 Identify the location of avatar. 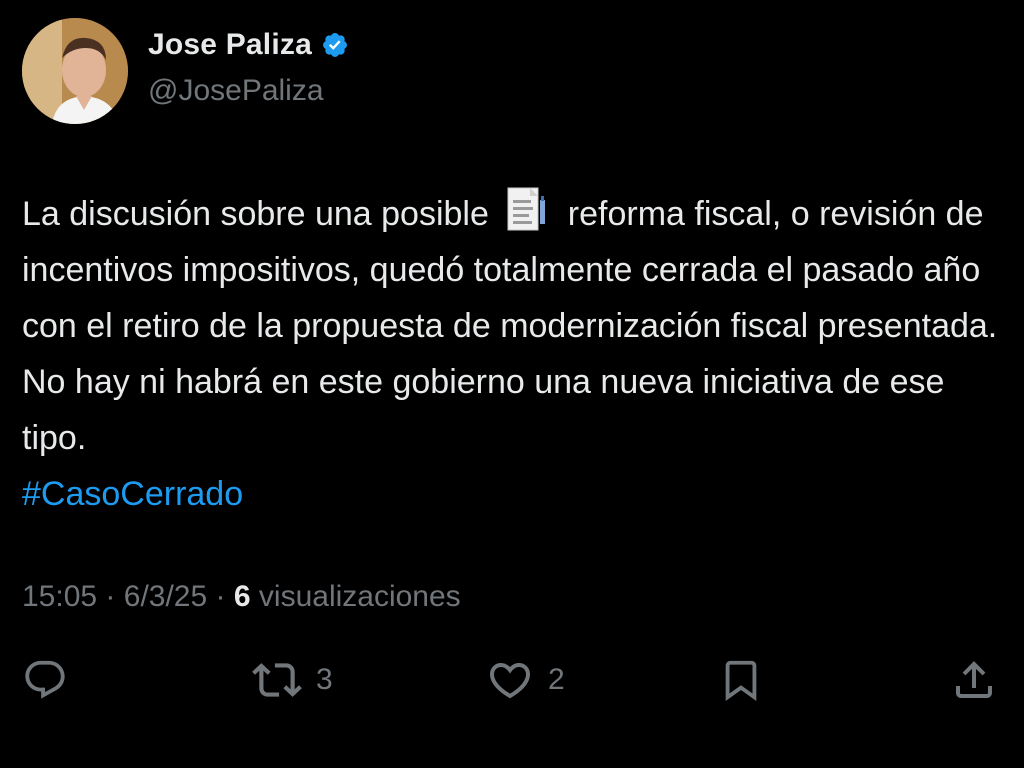
(75, 71).